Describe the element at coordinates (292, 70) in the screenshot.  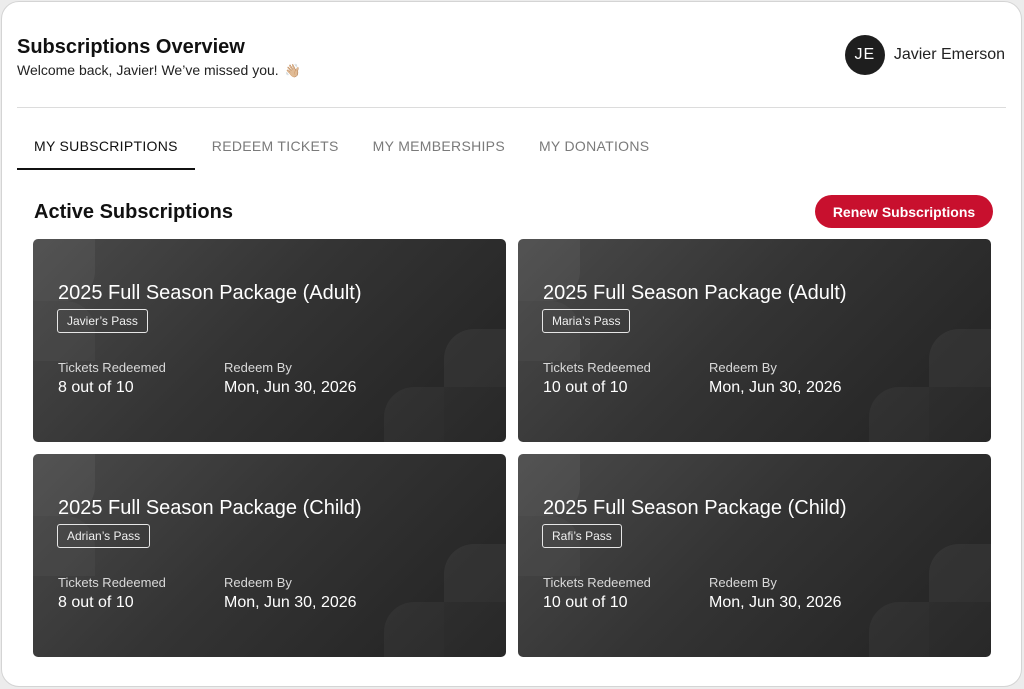
I see `waving-hand-icon: 👋🏼` at that location.